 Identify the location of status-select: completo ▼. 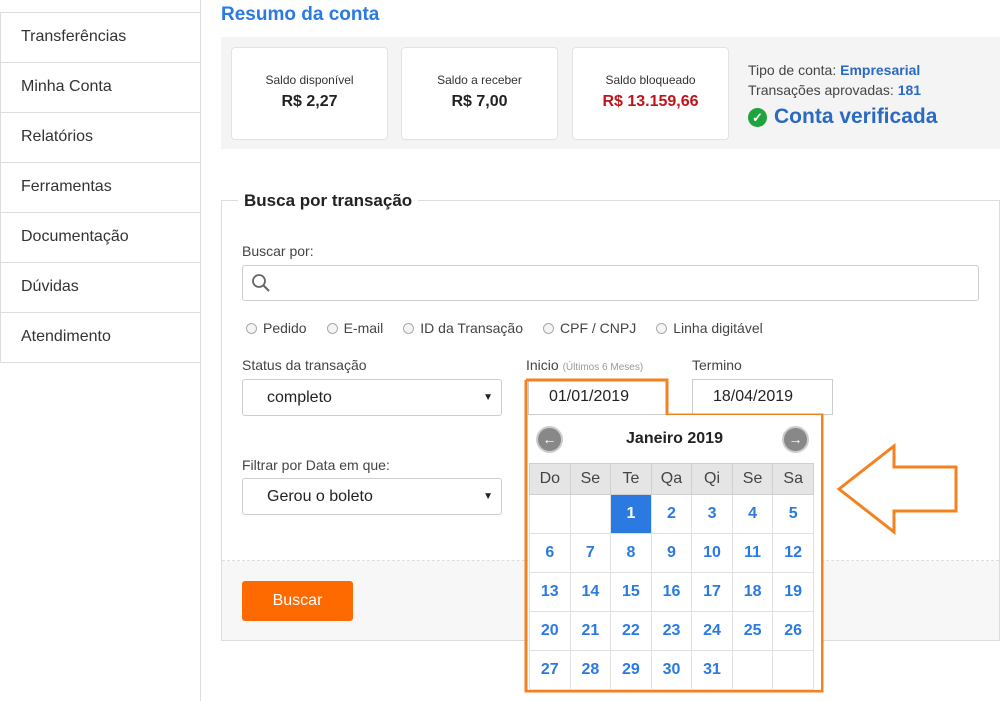
(372, 397).